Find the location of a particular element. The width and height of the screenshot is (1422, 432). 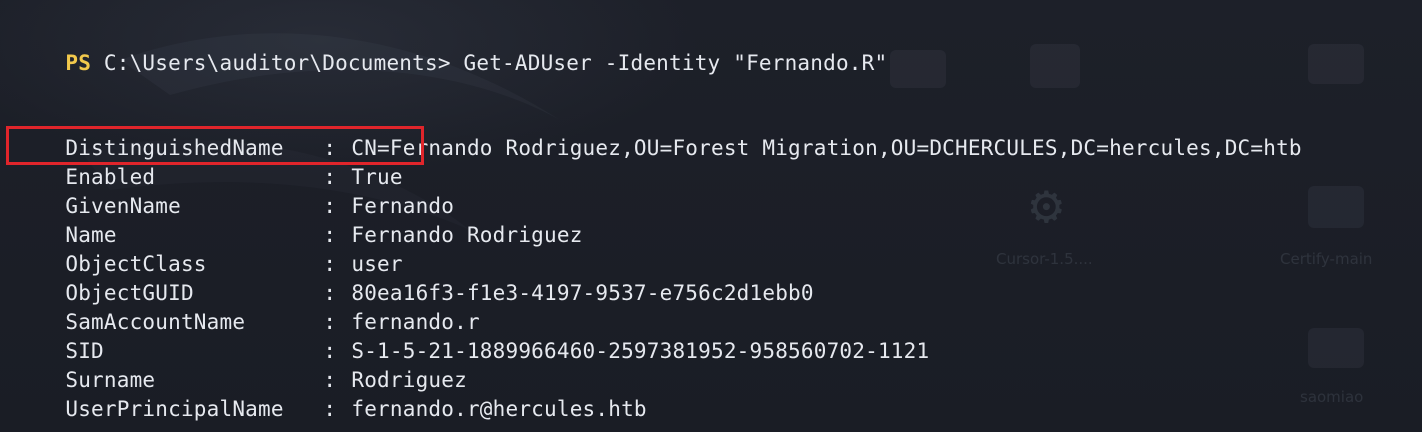

output-row: Name: Fernando Rodriguez is located at coordinates (298, 219).